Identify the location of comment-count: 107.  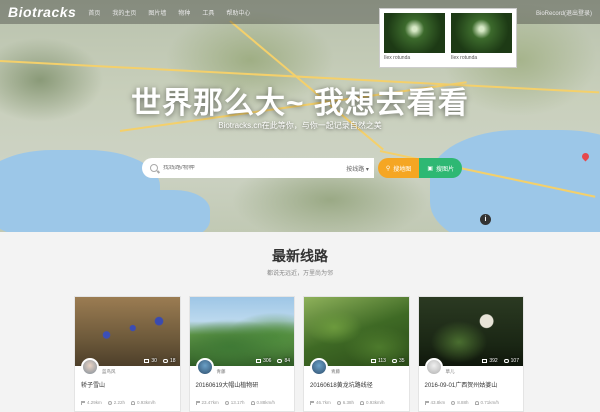
(511, 361).